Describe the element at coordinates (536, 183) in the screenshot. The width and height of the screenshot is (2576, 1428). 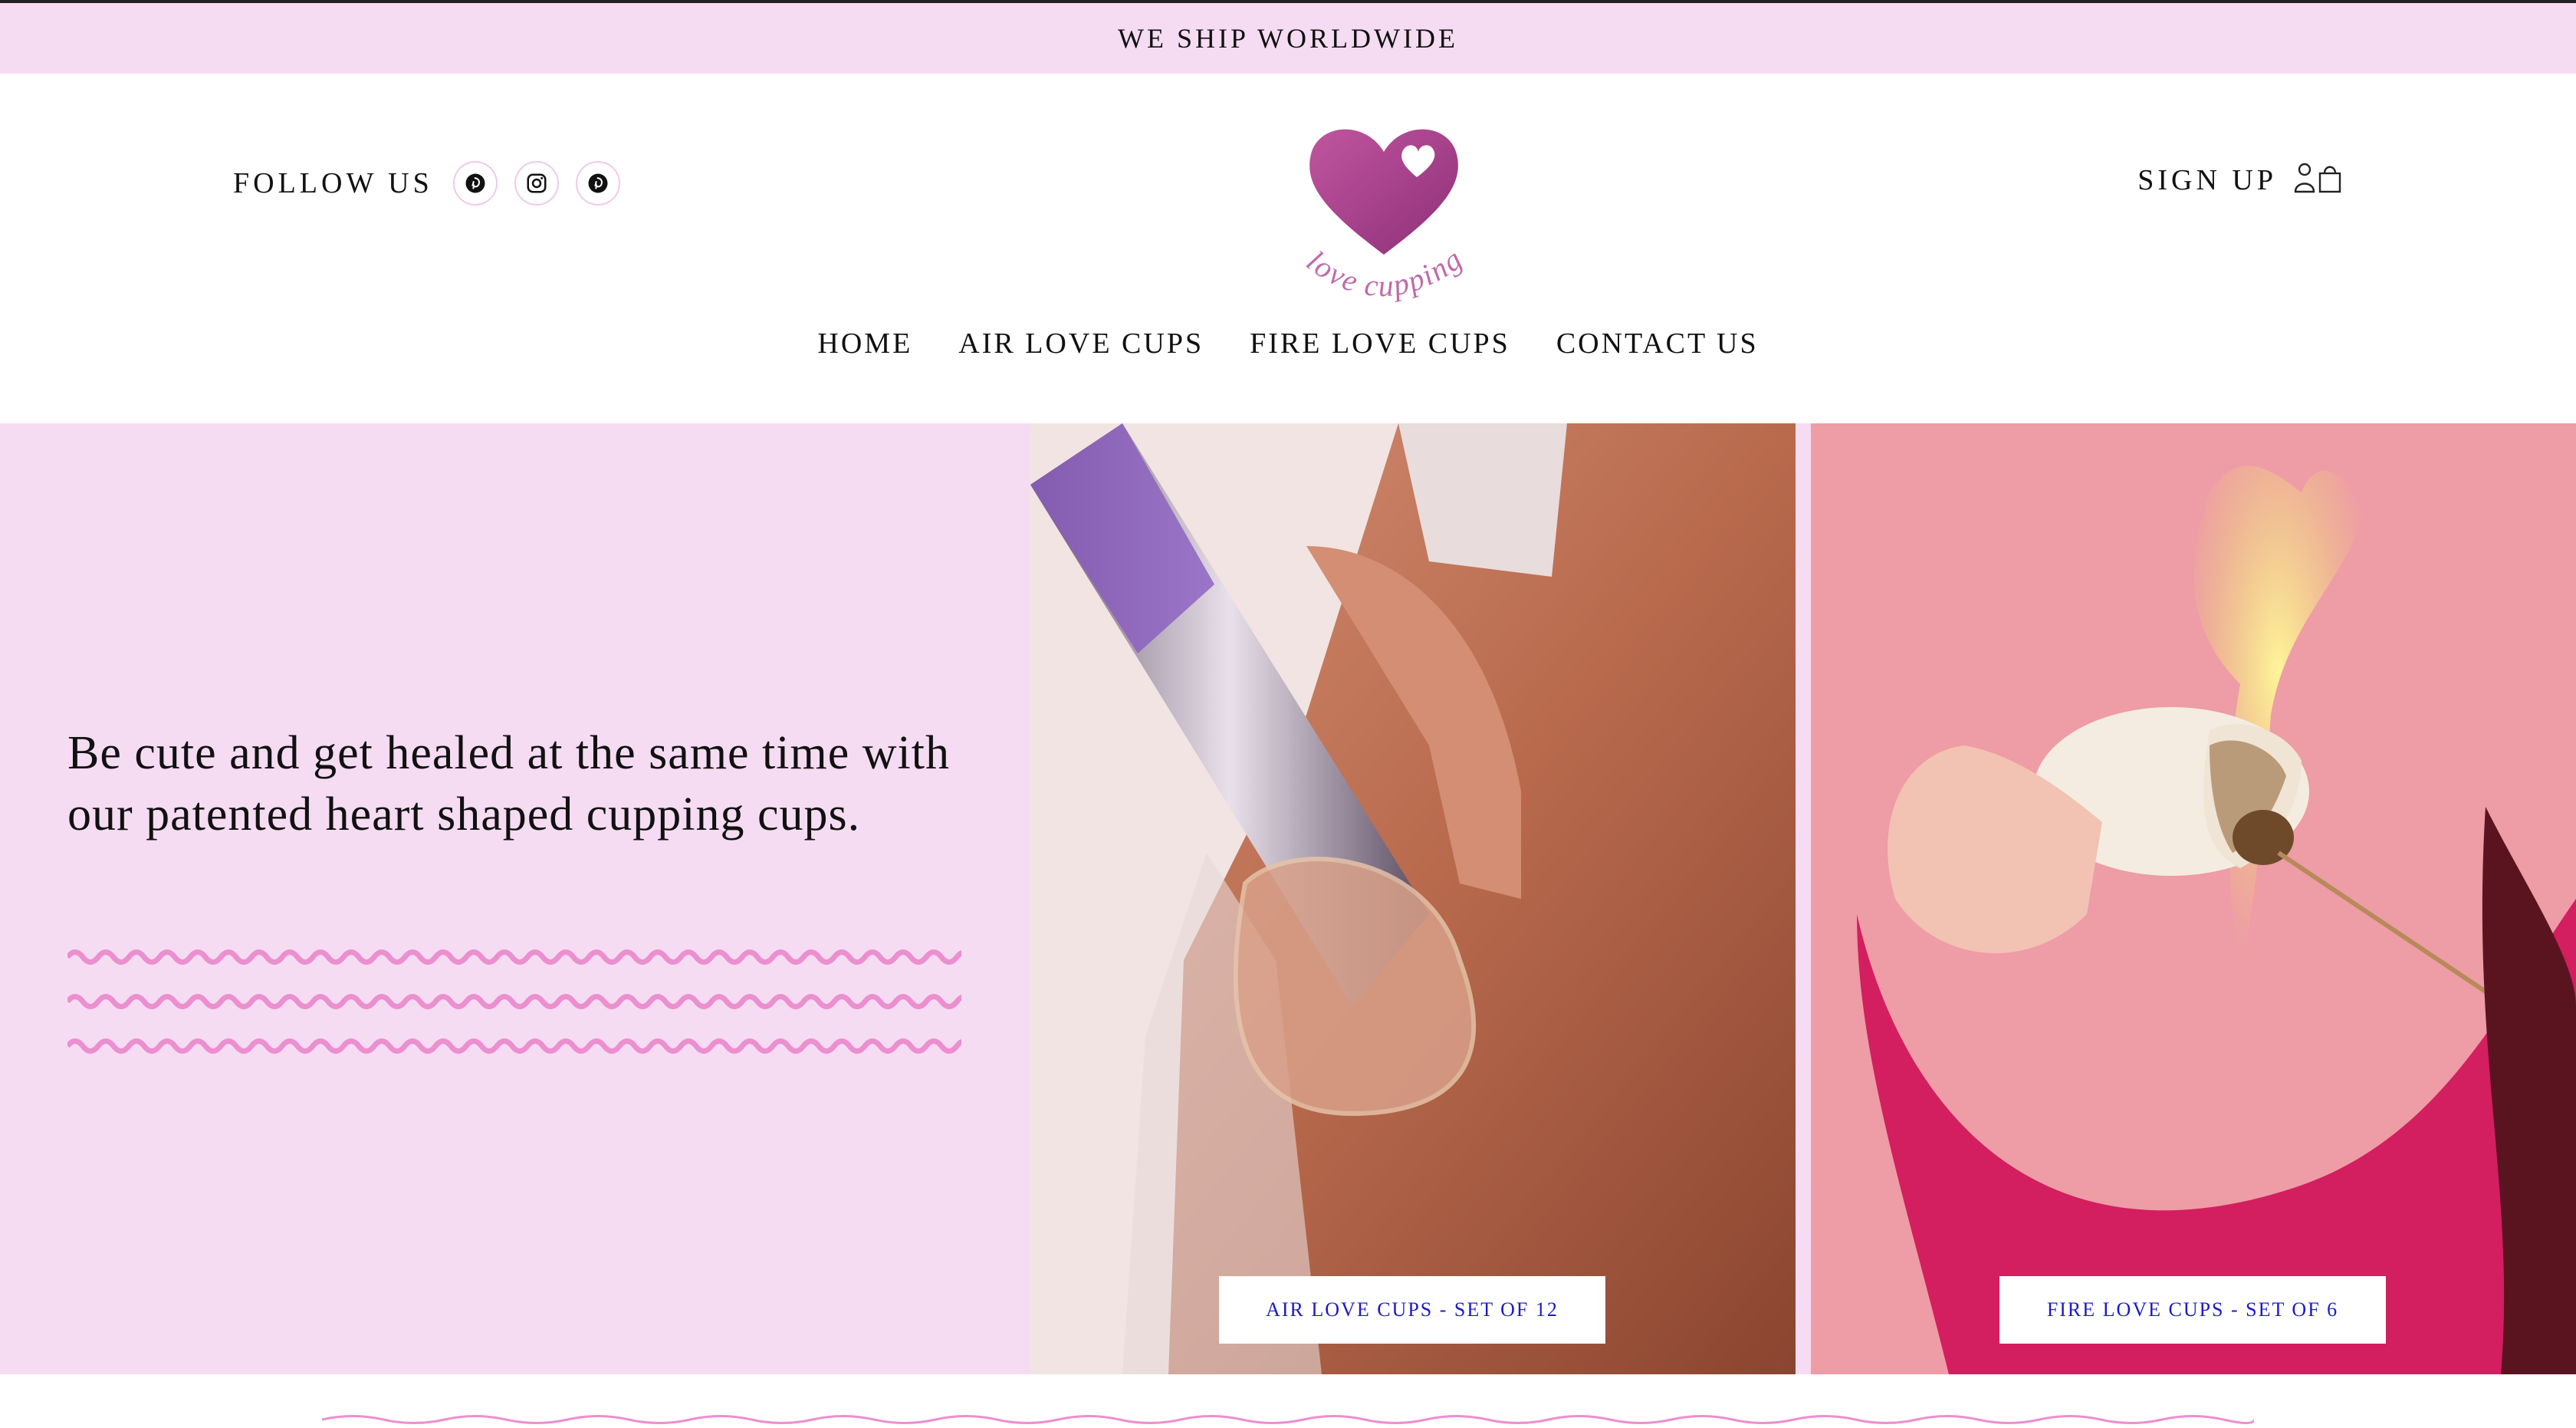
I see `instagram-icon` at that location.